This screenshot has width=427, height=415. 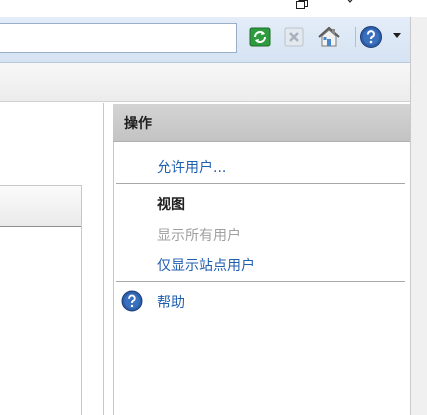 I want to click on dropdown-arrow-icon, so click(x=397, y=35).